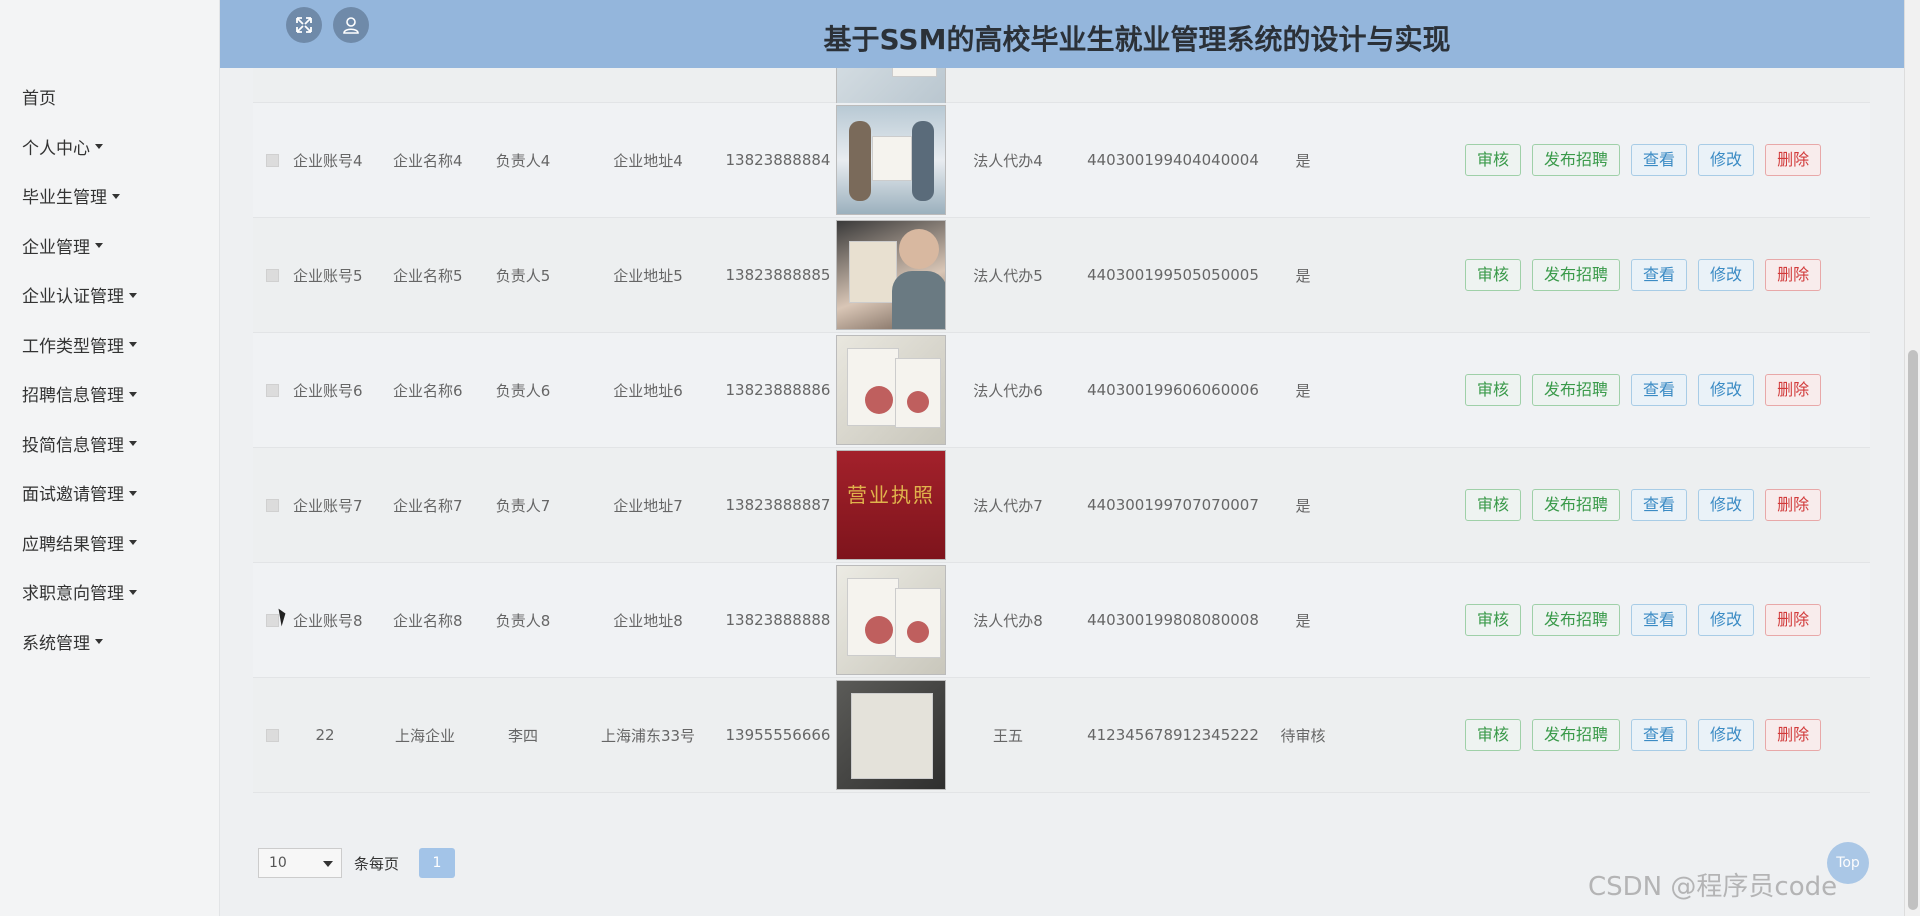 This screenshot has width=1920, height=916. Describe the element at coordinates (300, 863) in the screenshot. I see `page-size-select: 10` at that location.